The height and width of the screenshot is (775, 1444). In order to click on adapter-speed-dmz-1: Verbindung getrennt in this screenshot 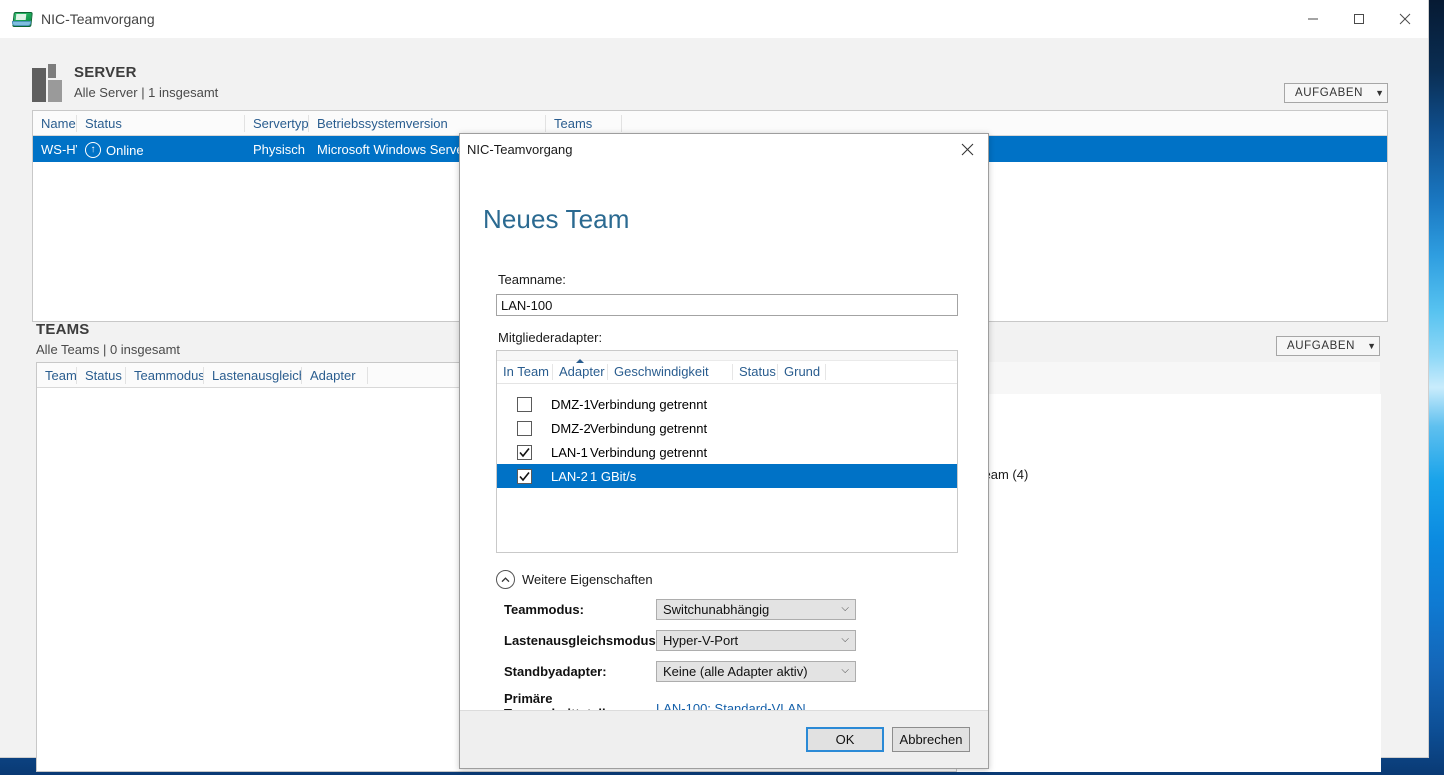, I will do `click(649, 404)`.